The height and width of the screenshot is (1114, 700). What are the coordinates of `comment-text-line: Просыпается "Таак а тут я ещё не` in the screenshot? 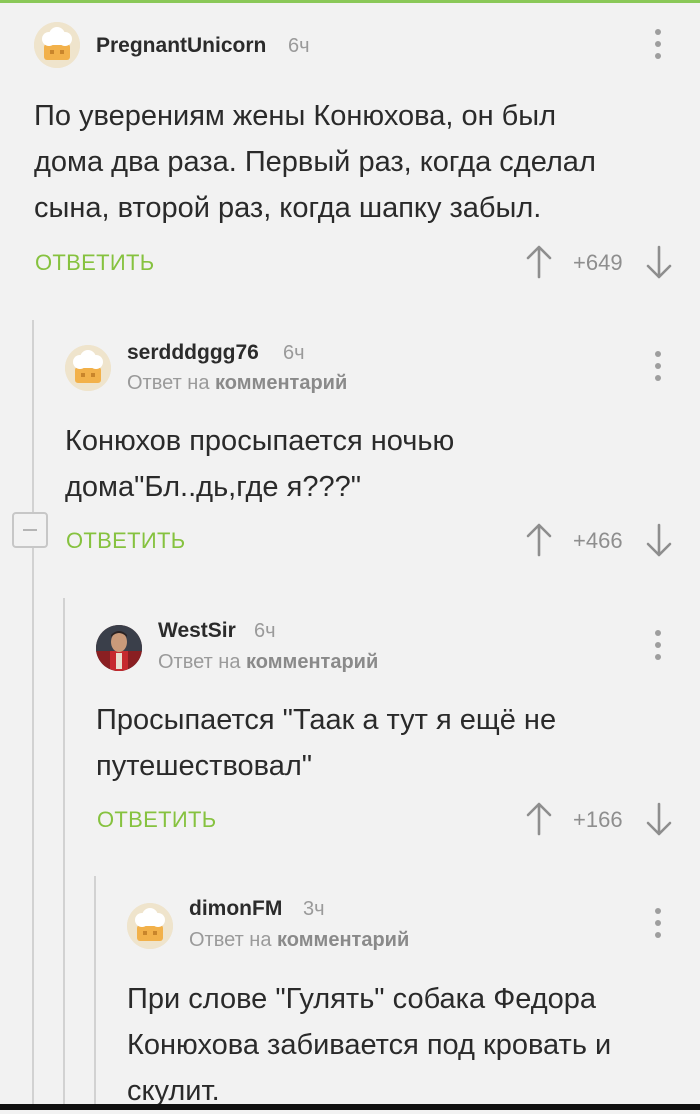 It's located at (326, 720).